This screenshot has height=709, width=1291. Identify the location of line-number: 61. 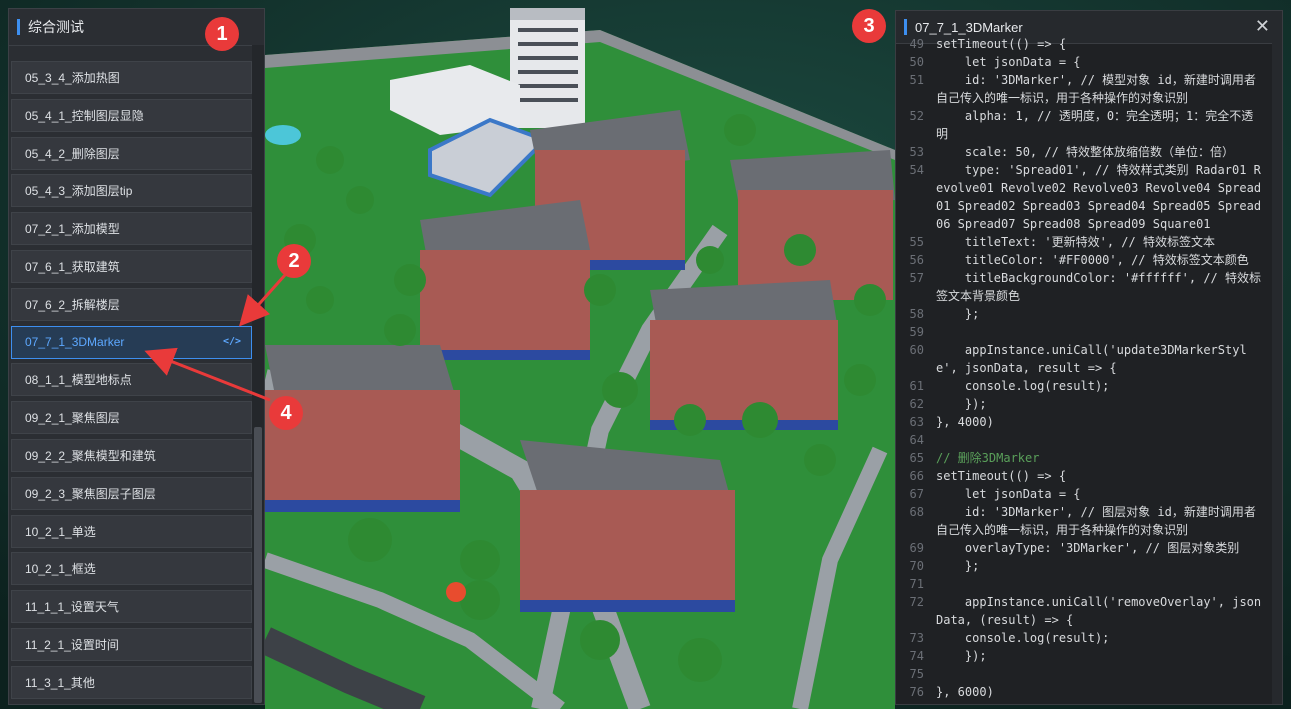
(916, 386).